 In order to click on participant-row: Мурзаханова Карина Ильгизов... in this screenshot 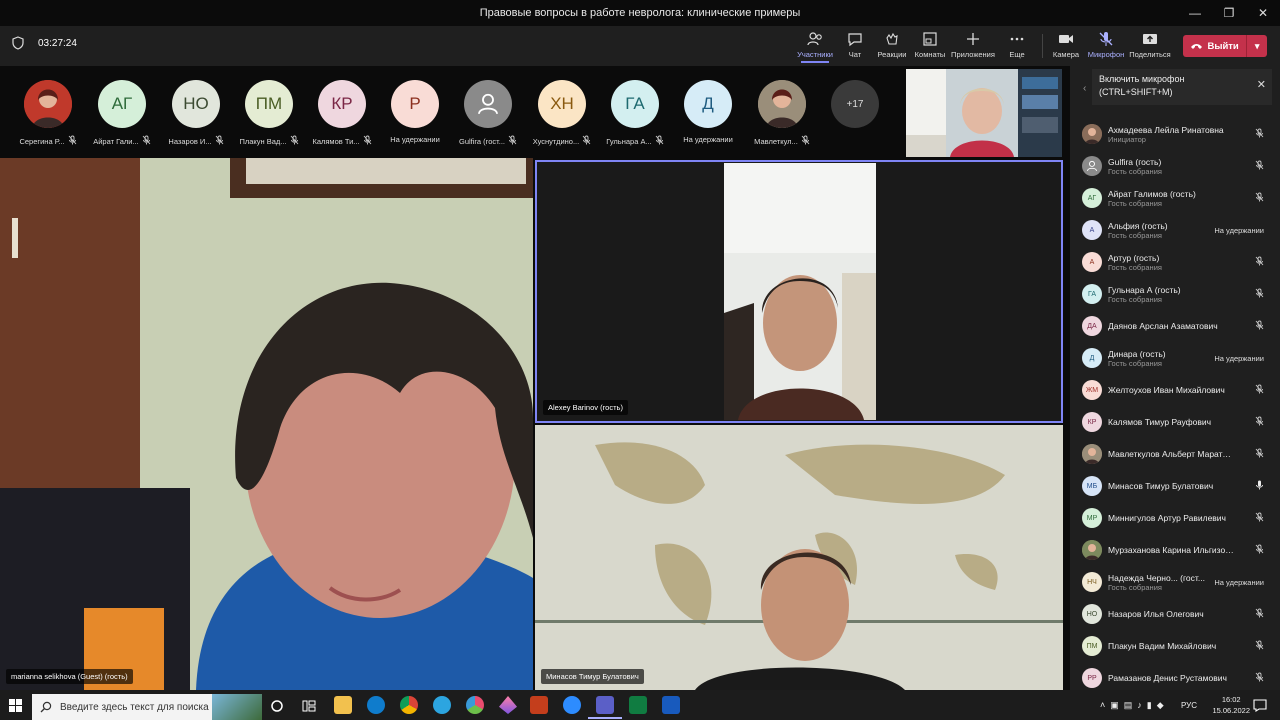, I will do `click(1177, 550)`.